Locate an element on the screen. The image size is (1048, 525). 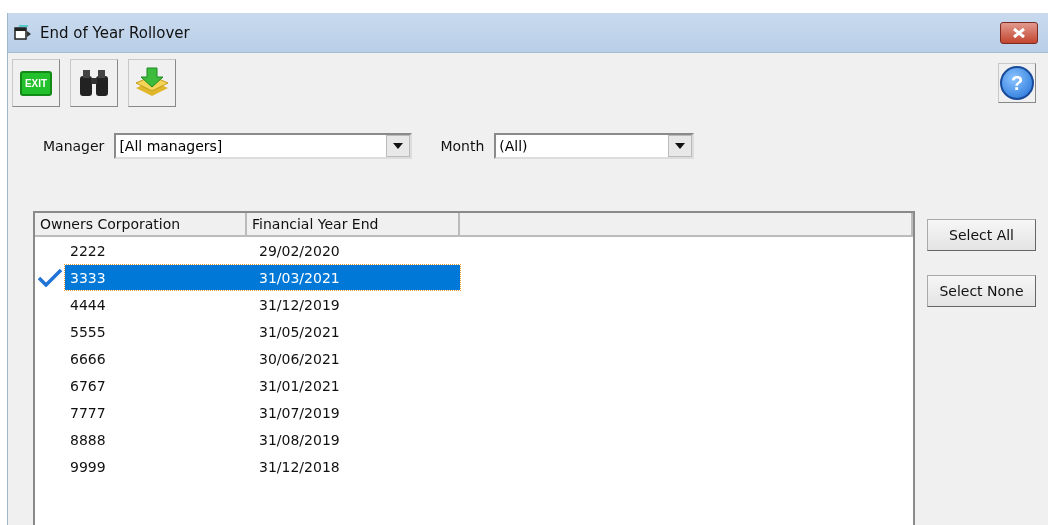
list-row: 9999 31/12/2018 is located at coordinates (262, 466).